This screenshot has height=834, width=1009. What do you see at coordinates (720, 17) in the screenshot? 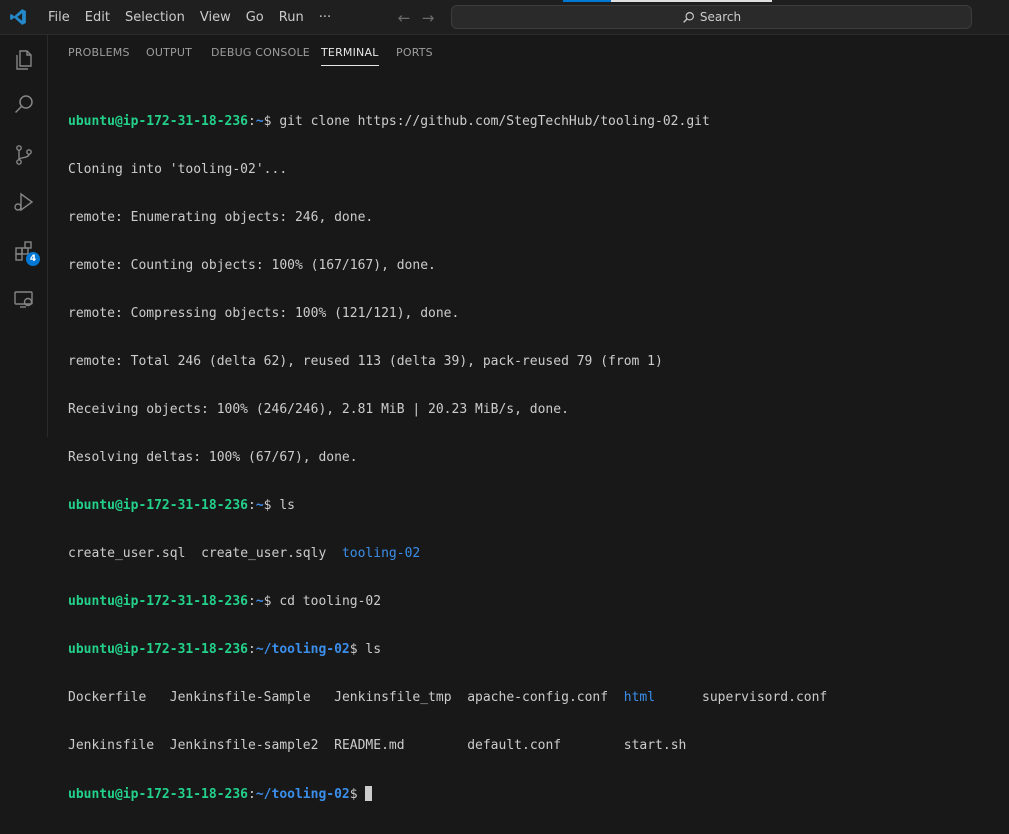
I see `search-label: Search` at bounding box center [720, 17].